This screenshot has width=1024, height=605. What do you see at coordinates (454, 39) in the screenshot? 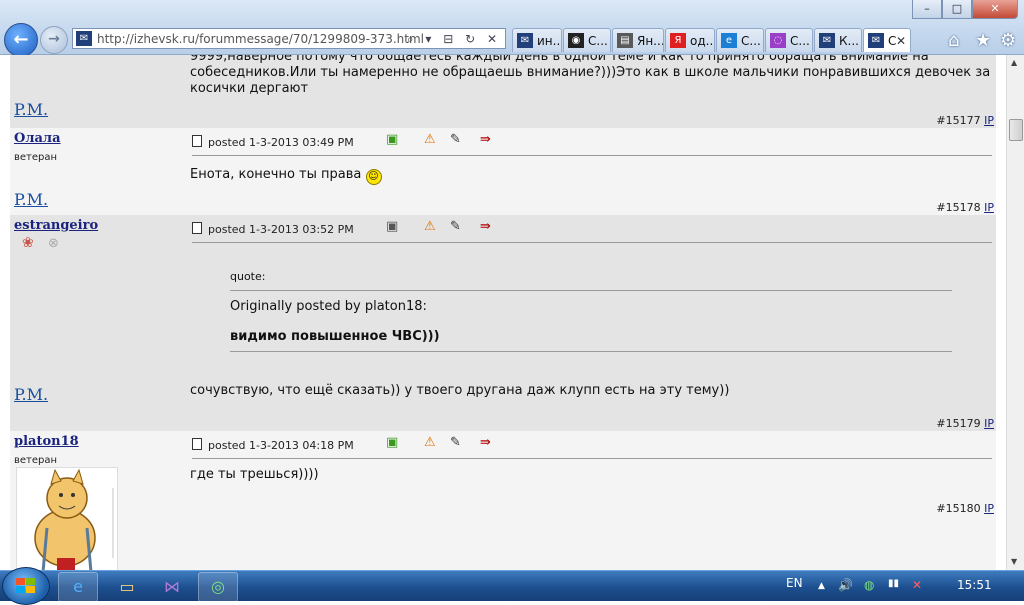
I see `address-tools: ⌕ ▾ ⊟ ↻ ✕` at bounding box center [454, 39].